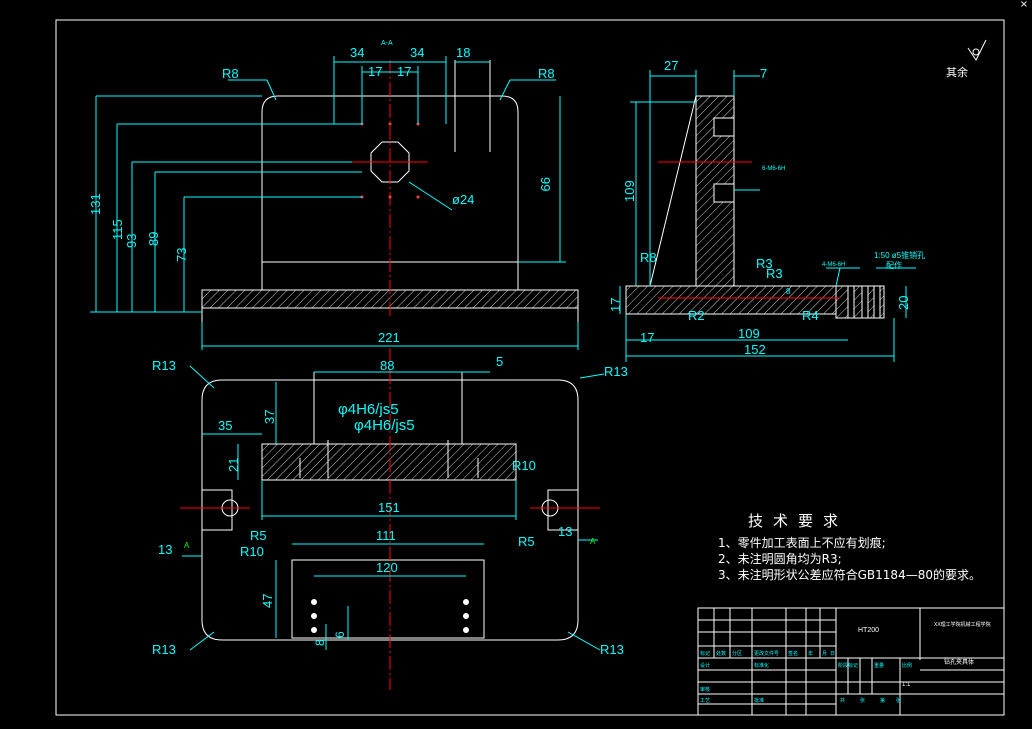  I want to click on dim-73: 73, so click(181, 255).